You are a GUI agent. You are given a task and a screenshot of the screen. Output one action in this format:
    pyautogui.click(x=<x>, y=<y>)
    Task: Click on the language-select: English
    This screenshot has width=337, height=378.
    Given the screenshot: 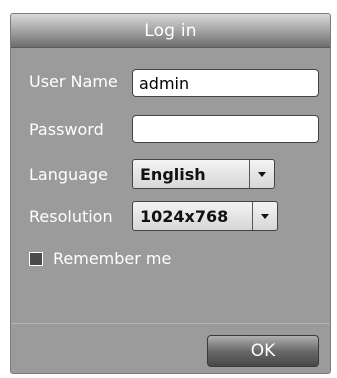 What is the action you would take?
    pyautogui.click(x=203, y=174)
    